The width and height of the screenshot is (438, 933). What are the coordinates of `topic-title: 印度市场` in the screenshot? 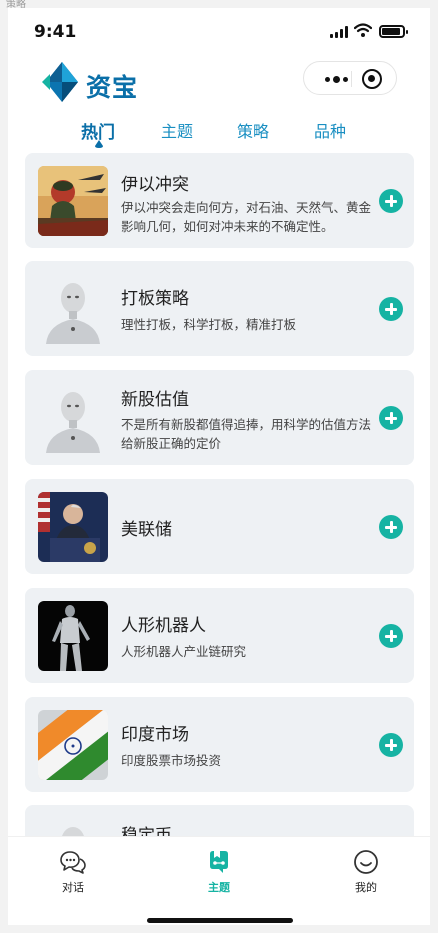 It's located at (155, 735).